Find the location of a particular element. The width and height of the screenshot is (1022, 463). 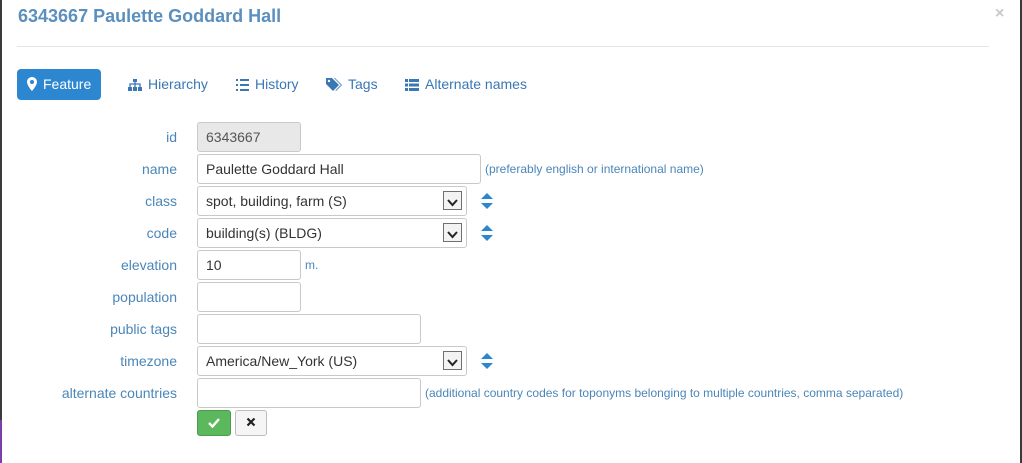

tab-label: History is located at coordinates (277, 84).